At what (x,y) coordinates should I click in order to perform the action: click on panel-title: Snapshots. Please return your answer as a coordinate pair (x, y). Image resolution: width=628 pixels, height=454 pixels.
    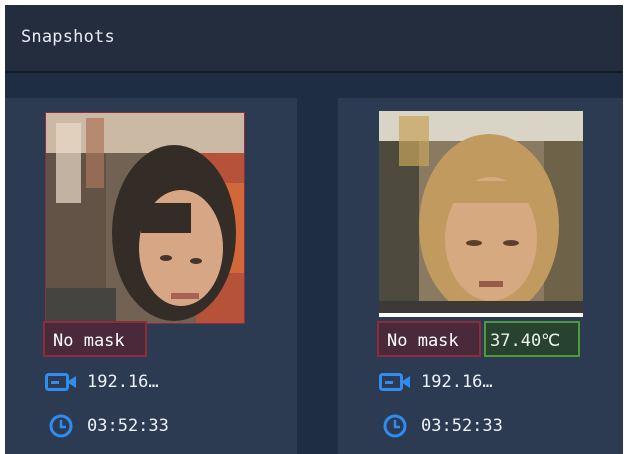
    Looking at the image, I should click on (68, 37).